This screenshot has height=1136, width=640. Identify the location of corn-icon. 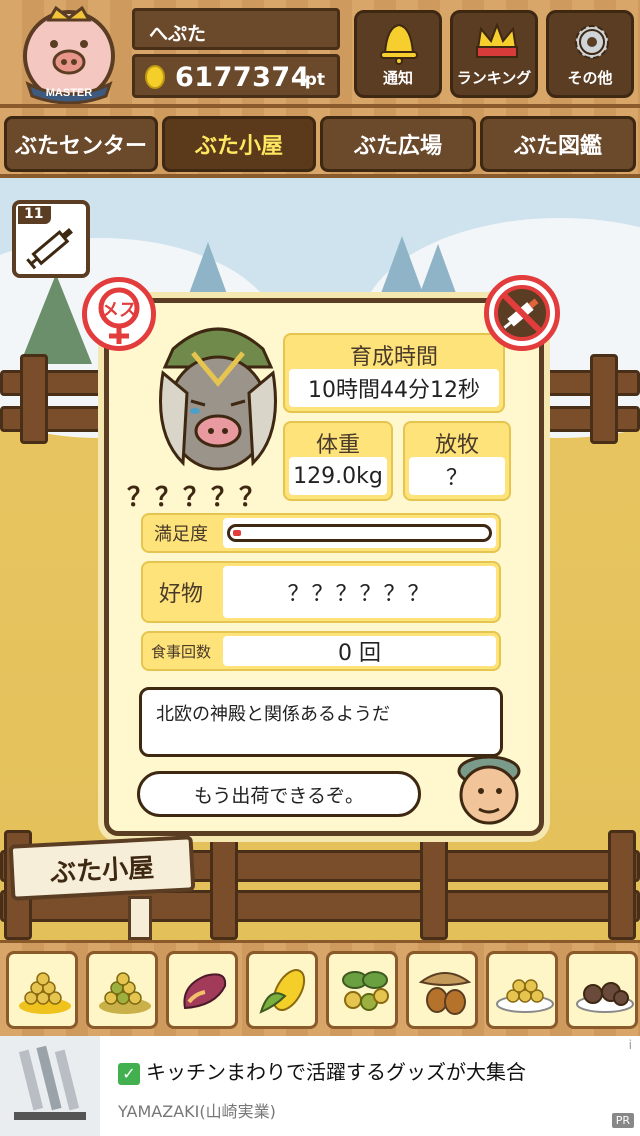
(282, 991).